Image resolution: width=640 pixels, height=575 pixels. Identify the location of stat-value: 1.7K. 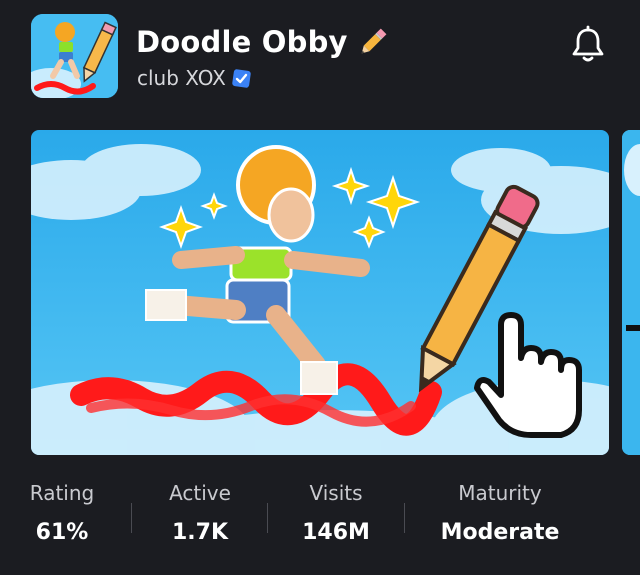
(200, 532).